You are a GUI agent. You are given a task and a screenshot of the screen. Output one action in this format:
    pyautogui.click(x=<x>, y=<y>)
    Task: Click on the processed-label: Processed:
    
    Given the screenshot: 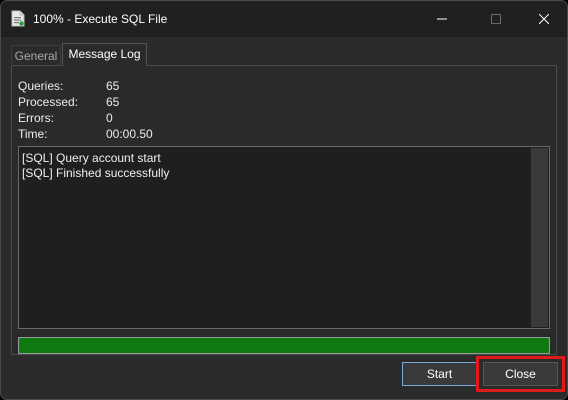 What is the action you would take?
    pyautogui.click(x=48, y=102)
    